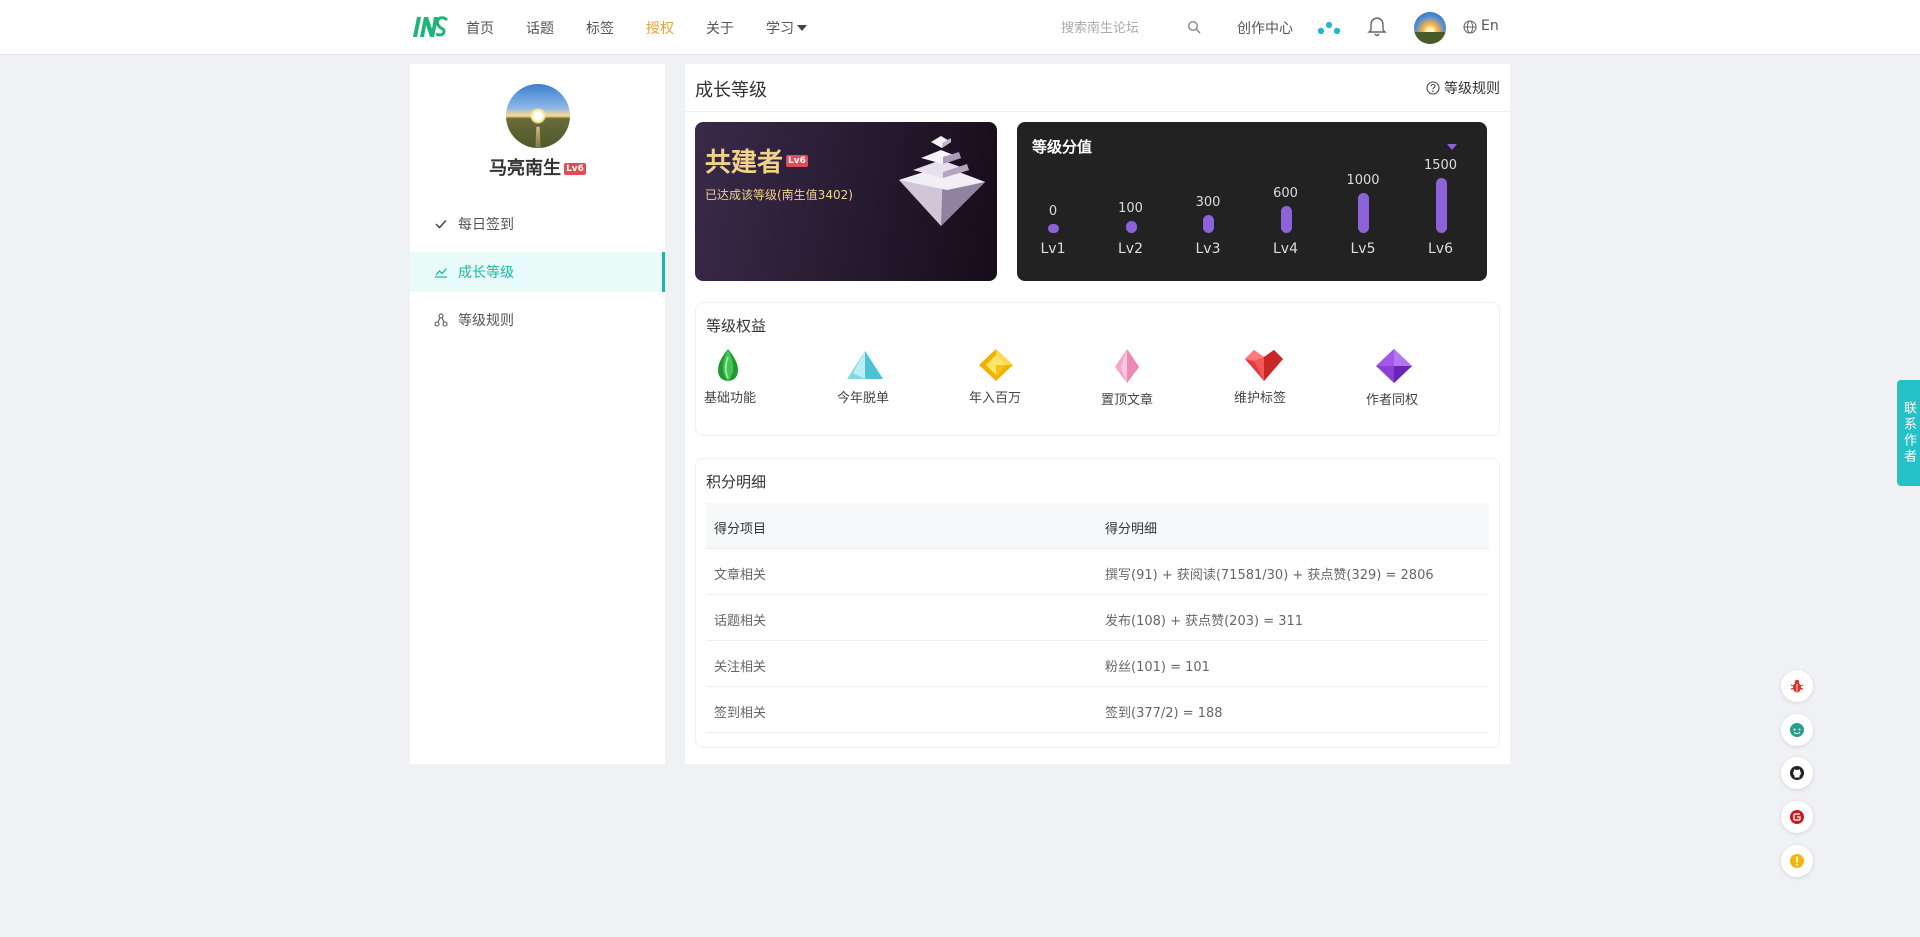 The height and width of the screenshot is (937, 1920). I want to click on contact-author-tab: 联系作者, so click(1908, 433).